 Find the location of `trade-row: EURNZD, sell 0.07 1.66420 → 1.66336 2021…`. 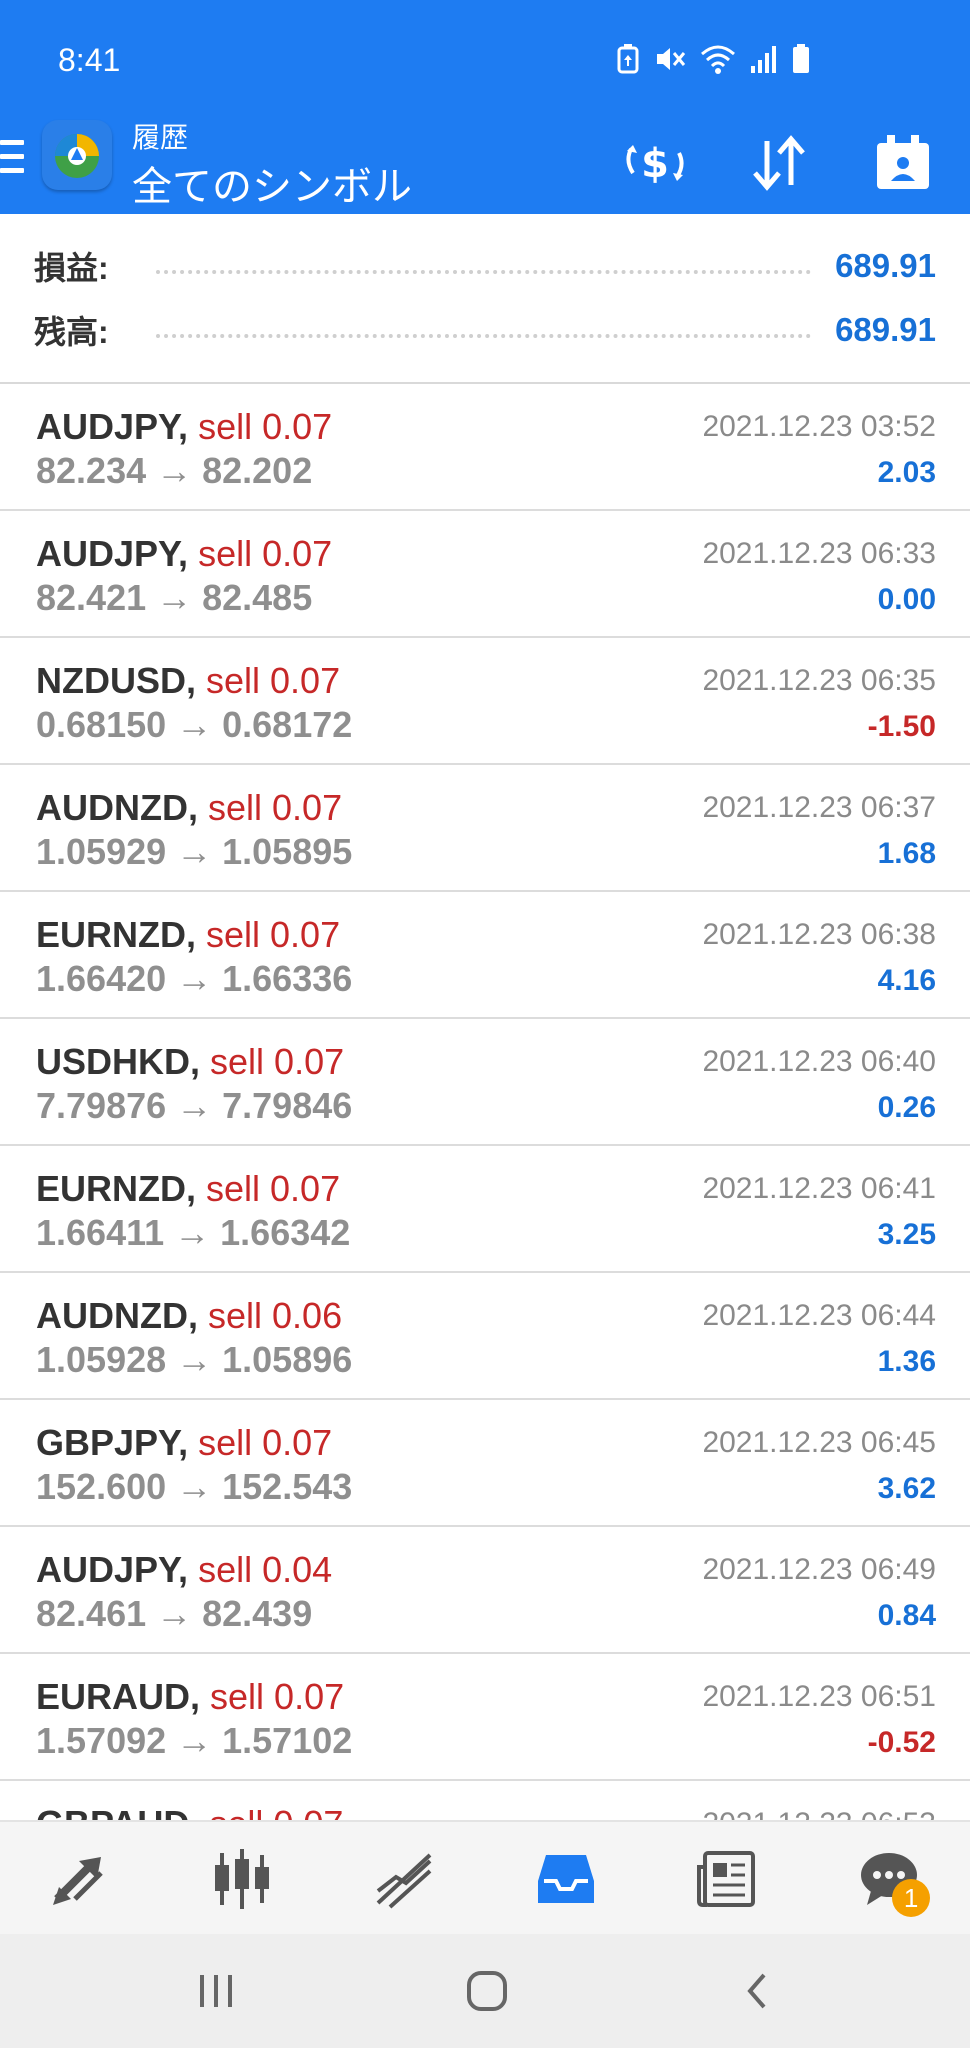

trade-row: EURNZD, sell 0.07 1.66420 → 1.66336 2021… is located at coordinates (485, 955).